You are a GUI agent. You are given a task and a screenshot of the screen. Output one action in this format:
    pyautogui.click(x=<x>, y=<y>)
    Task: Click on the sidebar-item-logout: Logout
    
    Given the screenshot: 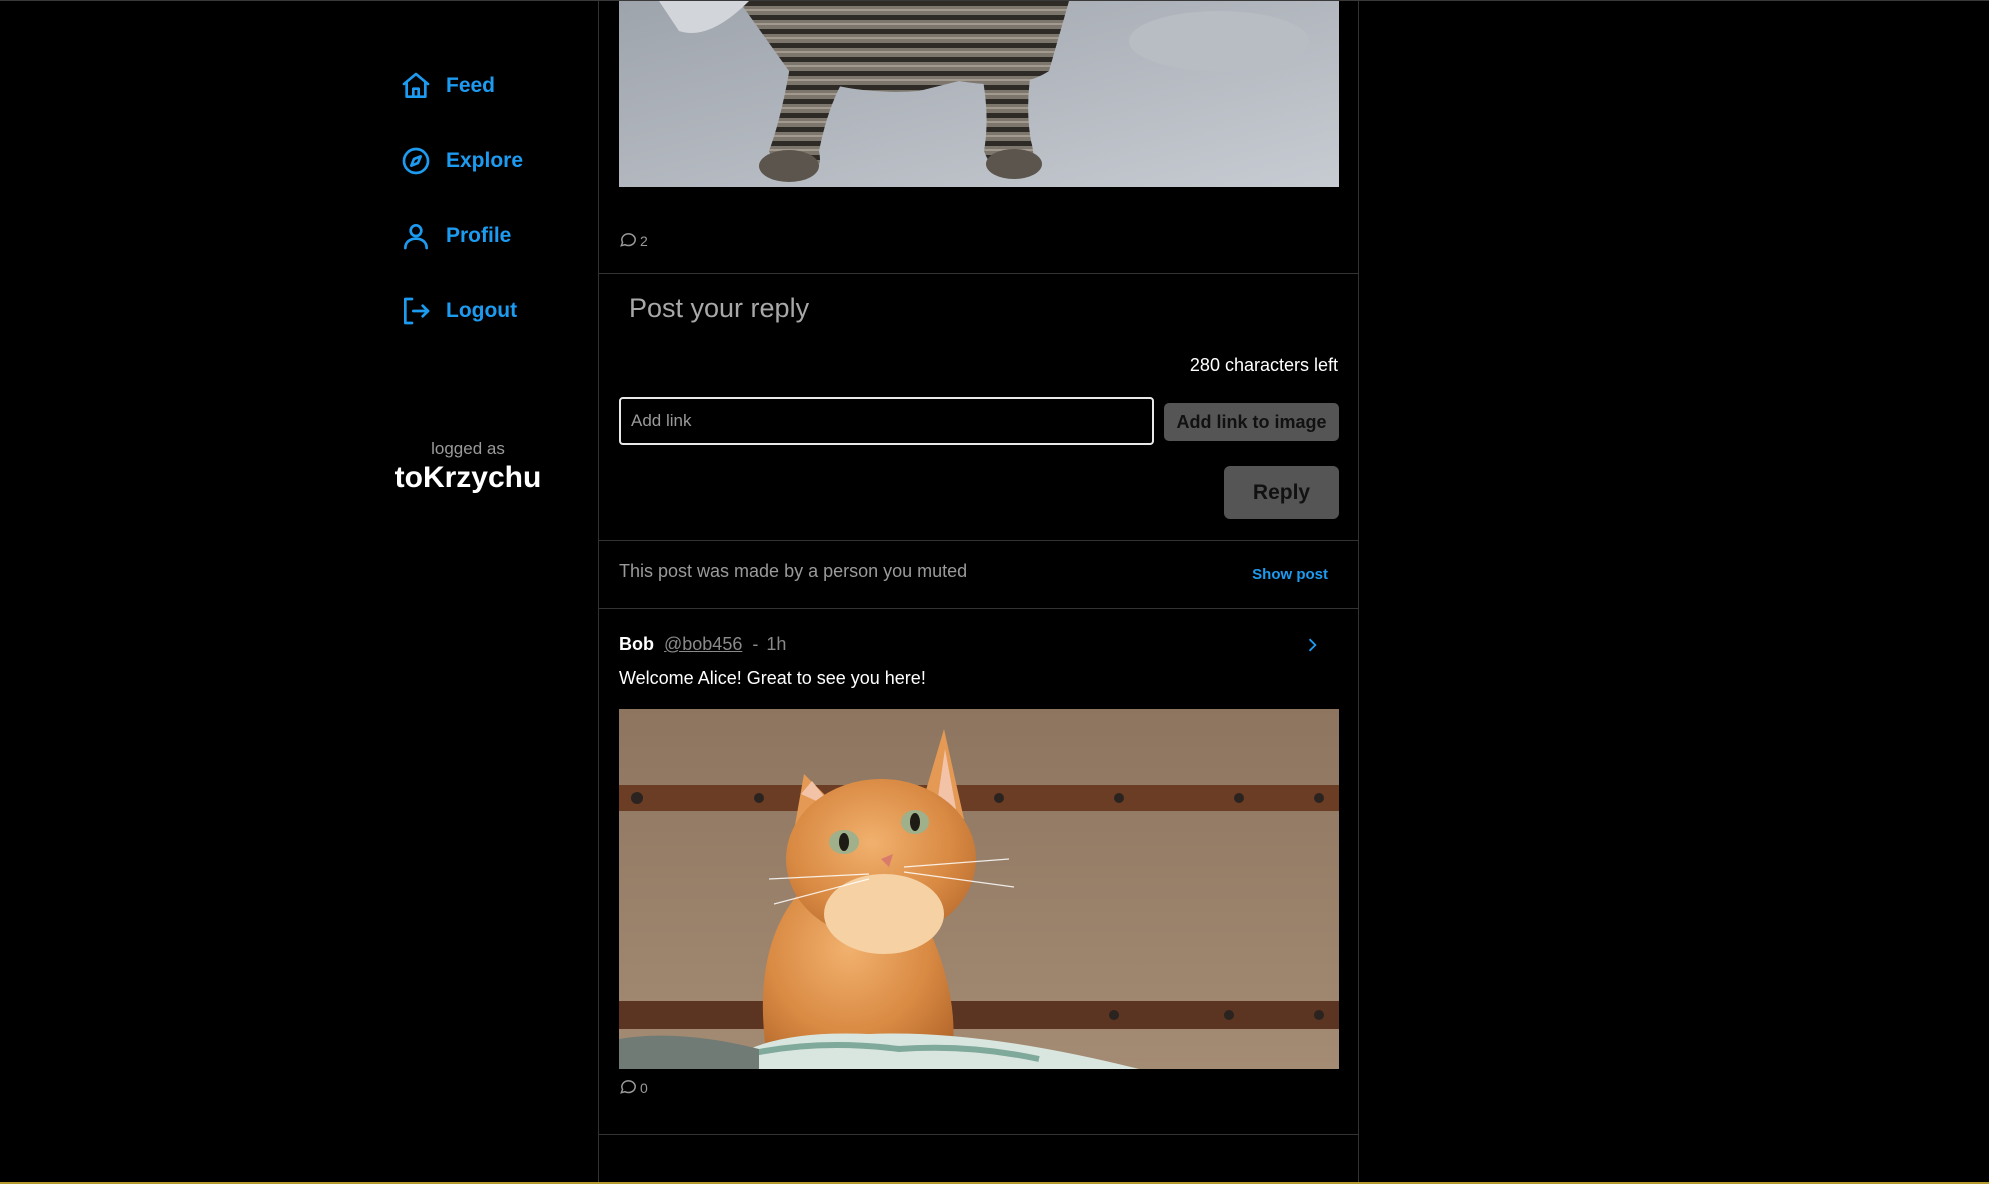 What is the action you would take?
    pyautogui.click(x=510, y=311)
    